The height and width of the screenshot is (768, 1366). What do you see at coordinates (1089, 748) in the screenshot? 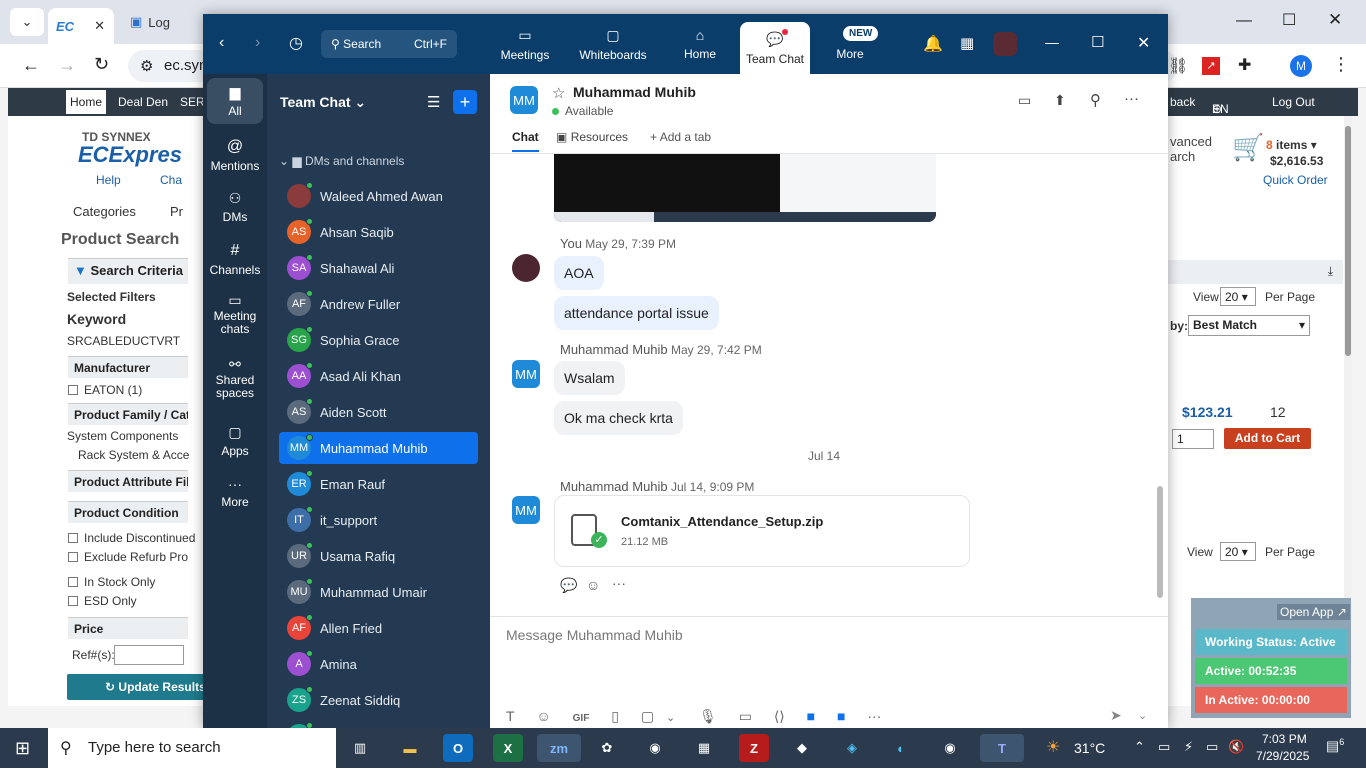
I see `temperature: 31°C` at bounding box center [1089, 748].